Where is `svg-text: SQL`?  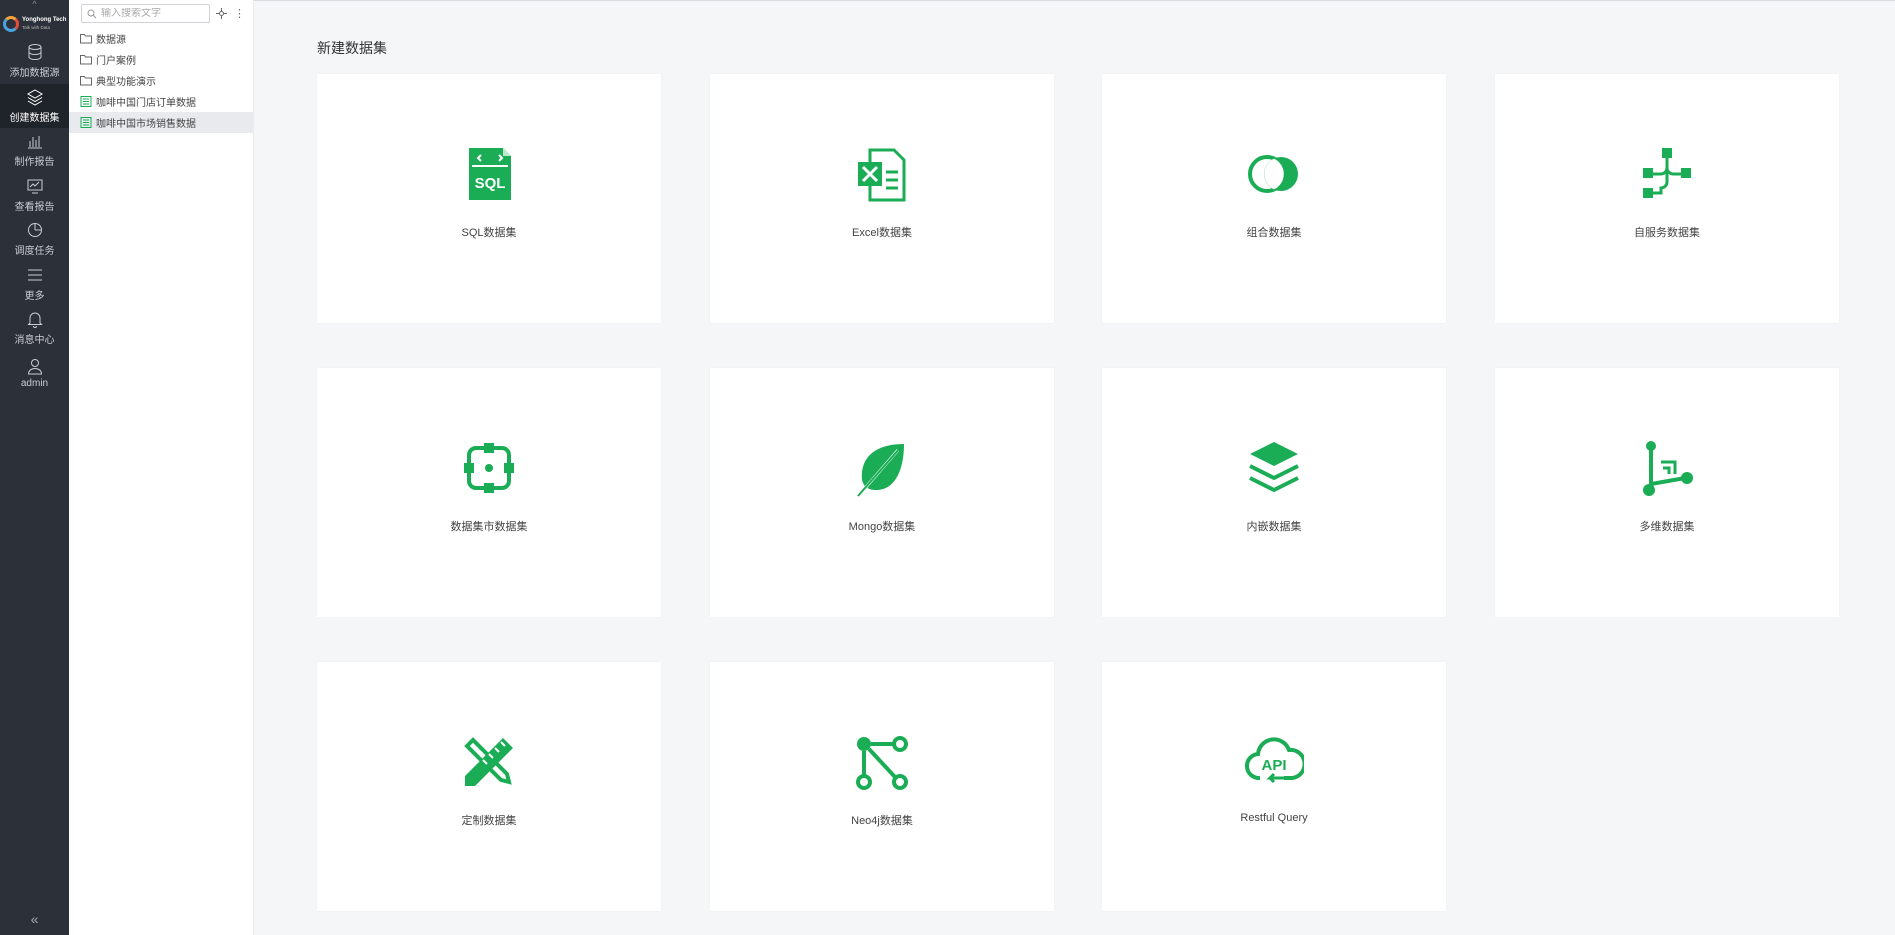
svg-text: SQL is located at coordinates (490, 183).